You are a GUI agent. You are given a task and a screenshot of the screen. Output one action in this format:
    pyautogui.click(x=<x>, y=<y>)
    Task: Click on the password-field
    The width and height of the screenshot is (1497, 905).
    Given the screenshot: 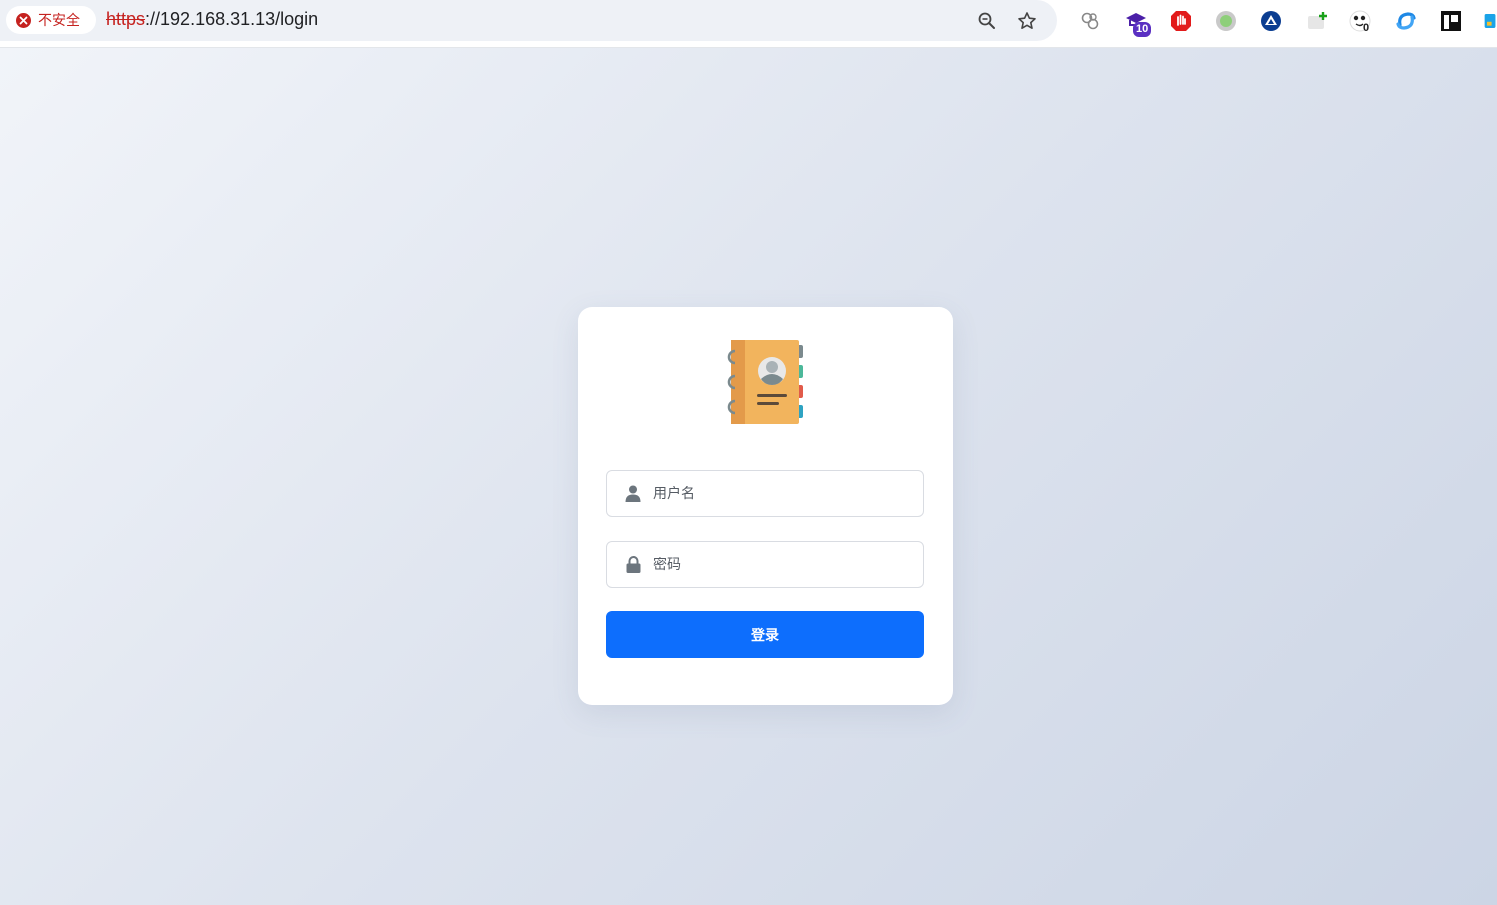 What is the action you would take?
    pyautogui.click(x=765, y=564)
    